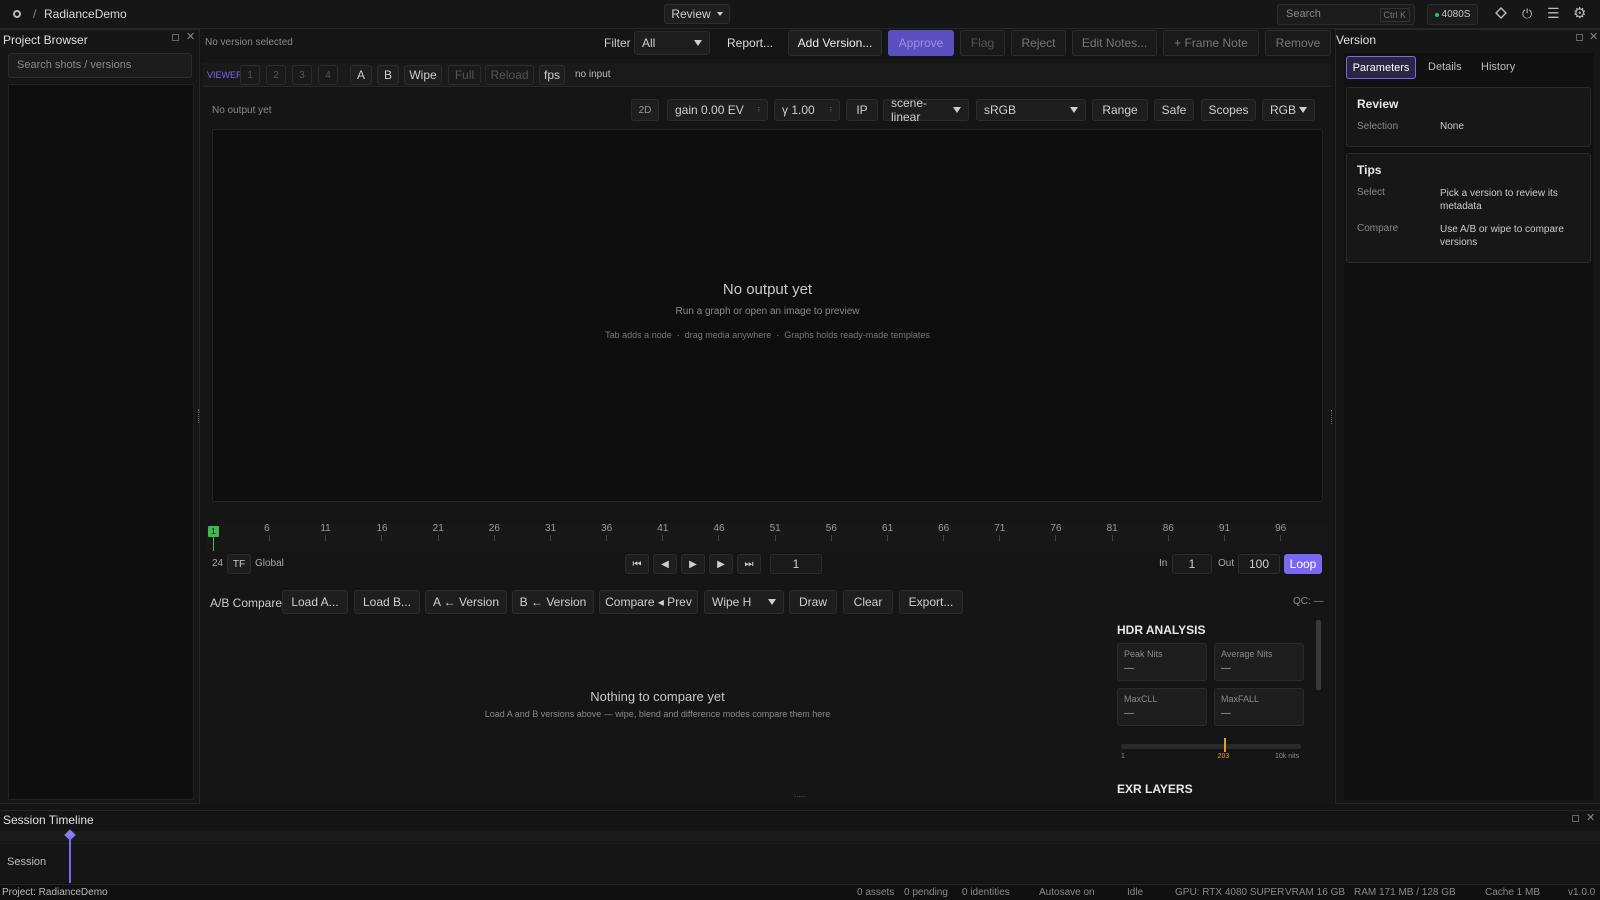 The height and width of the screenshot is (900, 1600). I want to click on layers-icon, so click(1501, 13).